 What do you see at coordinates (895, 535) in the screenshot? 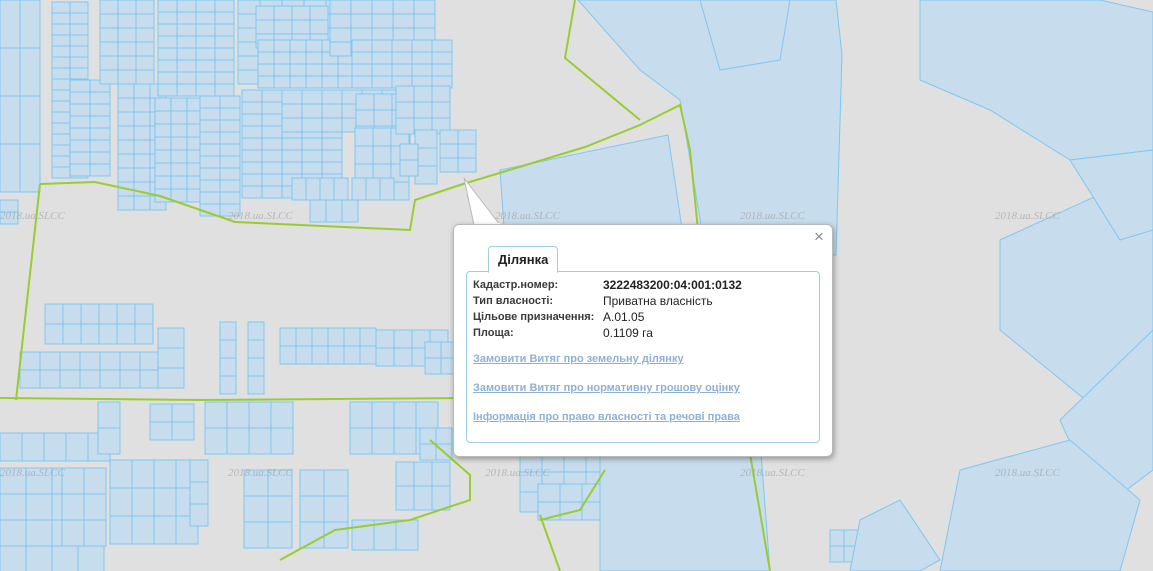
I see `field-parcel` at bounding box center [895, 535].